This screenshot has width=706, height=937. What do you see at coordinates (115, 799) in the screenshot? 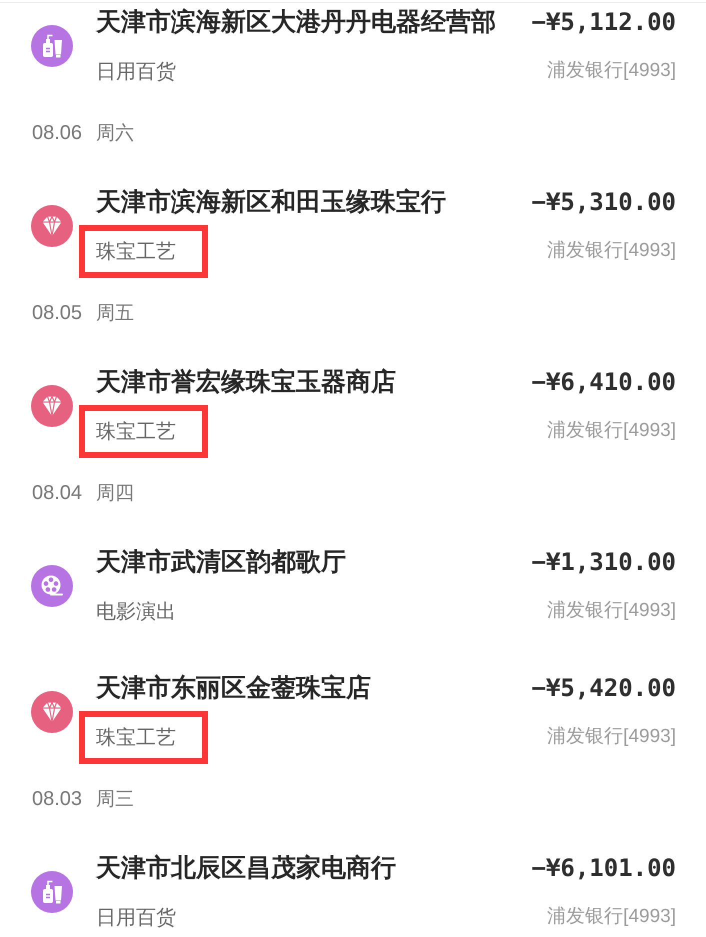
I see `weekday-label: 周三` at bounding box center [115, 799].